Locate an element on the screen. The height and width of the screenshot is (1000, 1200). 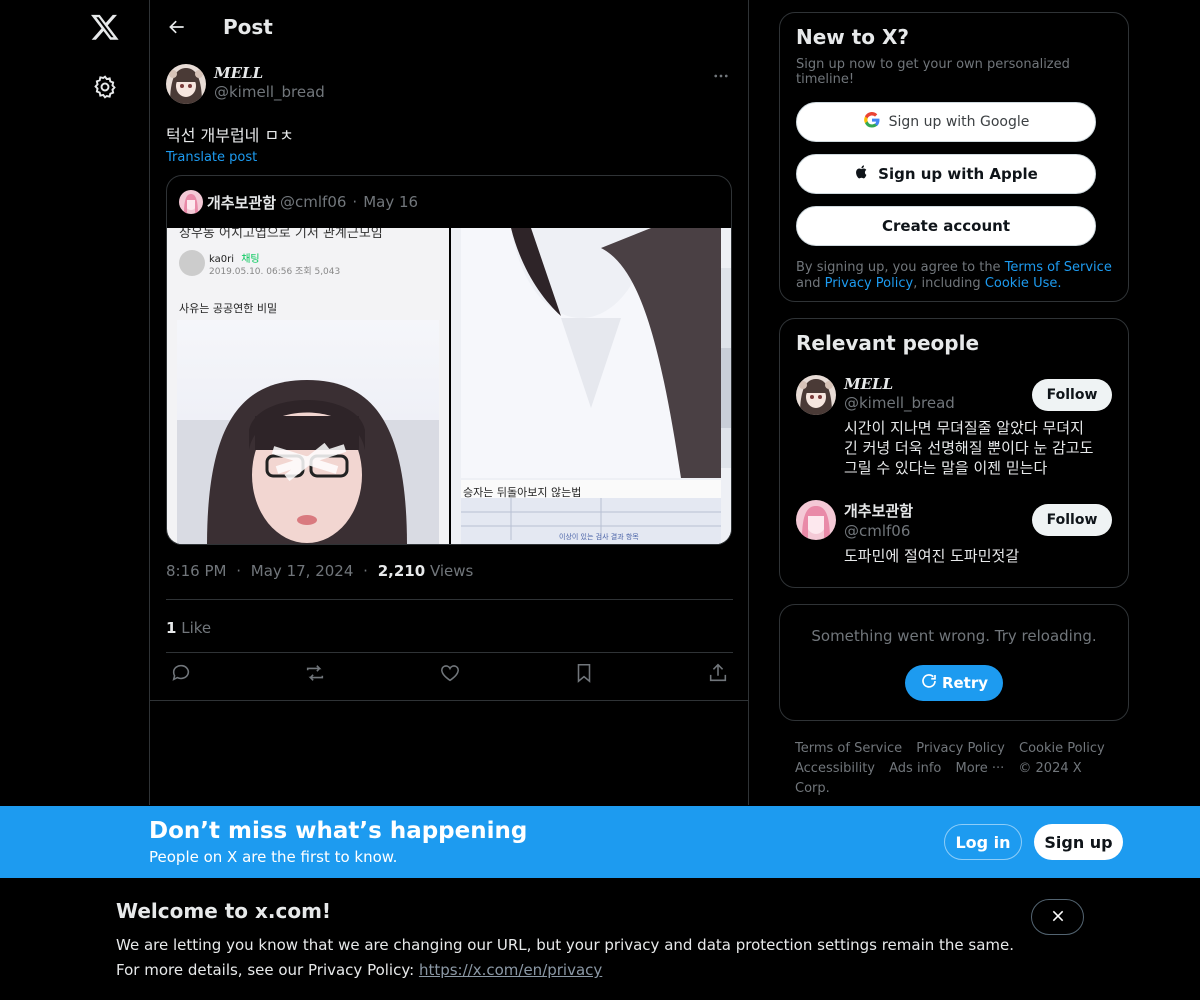
error-message: Something went wrong. Try reloading. is located at coordinates (954, 636).